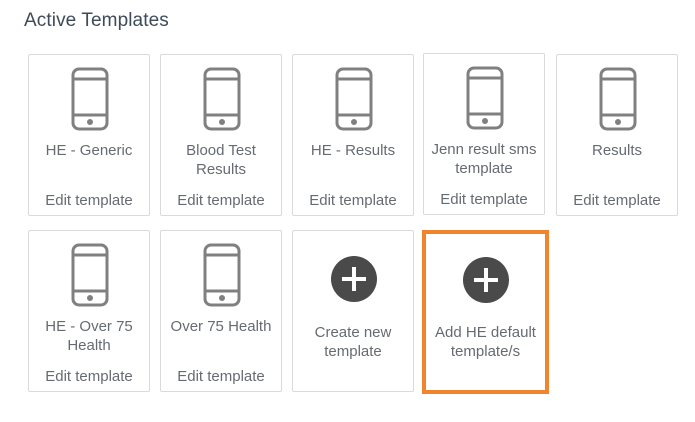 This screenshot has width=695, height=422. I want to click on template-title: HE - Over 75 Health, so click(89, 336).